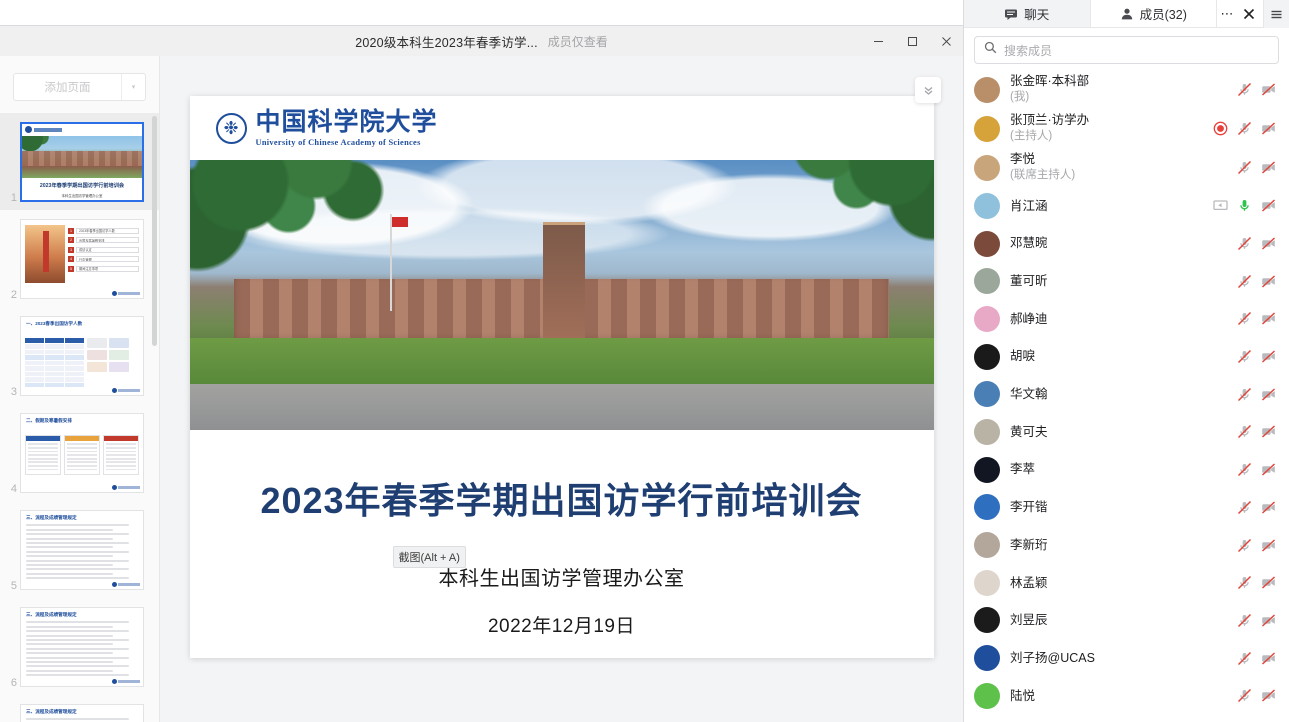  Describe the element at coordinates (1126, 244) in the screenshot. I see `member-row: 邓慧晼` at that location.